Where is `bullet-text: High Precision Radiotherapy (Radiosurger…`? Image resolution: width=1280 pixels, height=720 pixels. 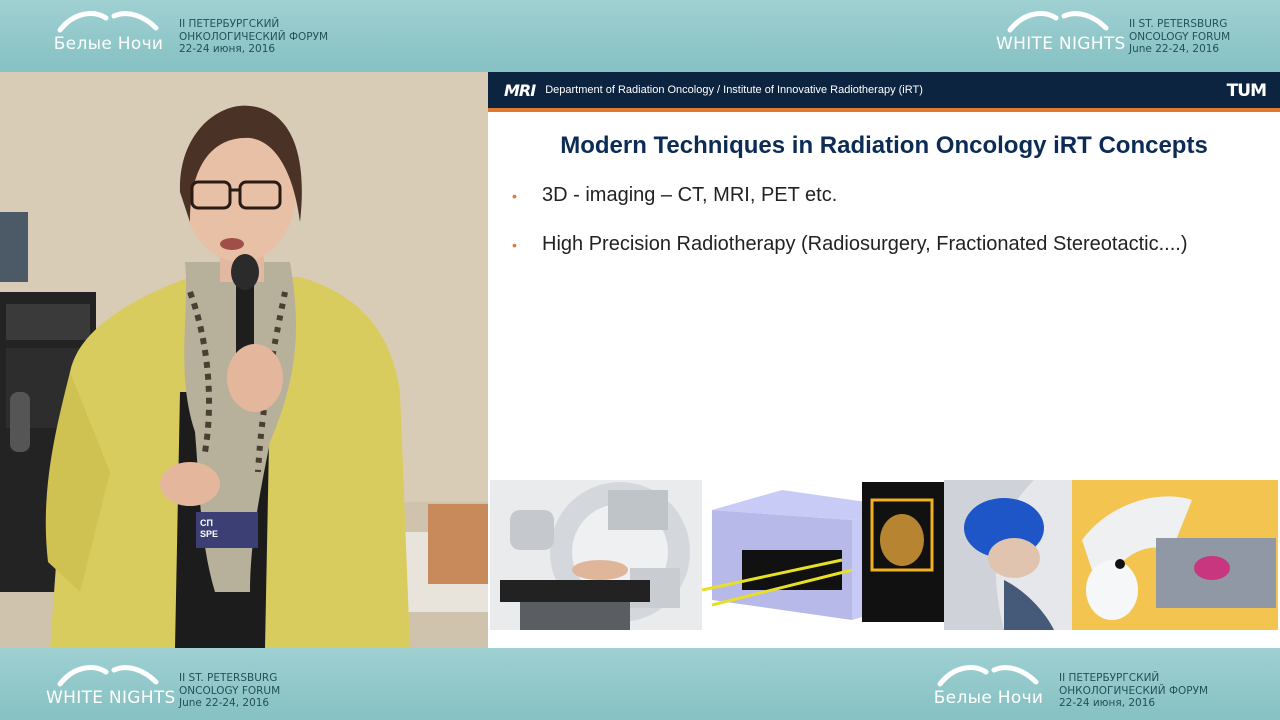 bullet-text: High Precision Radiotherapy (Radiosurger… is located at coordinates (865, 244).